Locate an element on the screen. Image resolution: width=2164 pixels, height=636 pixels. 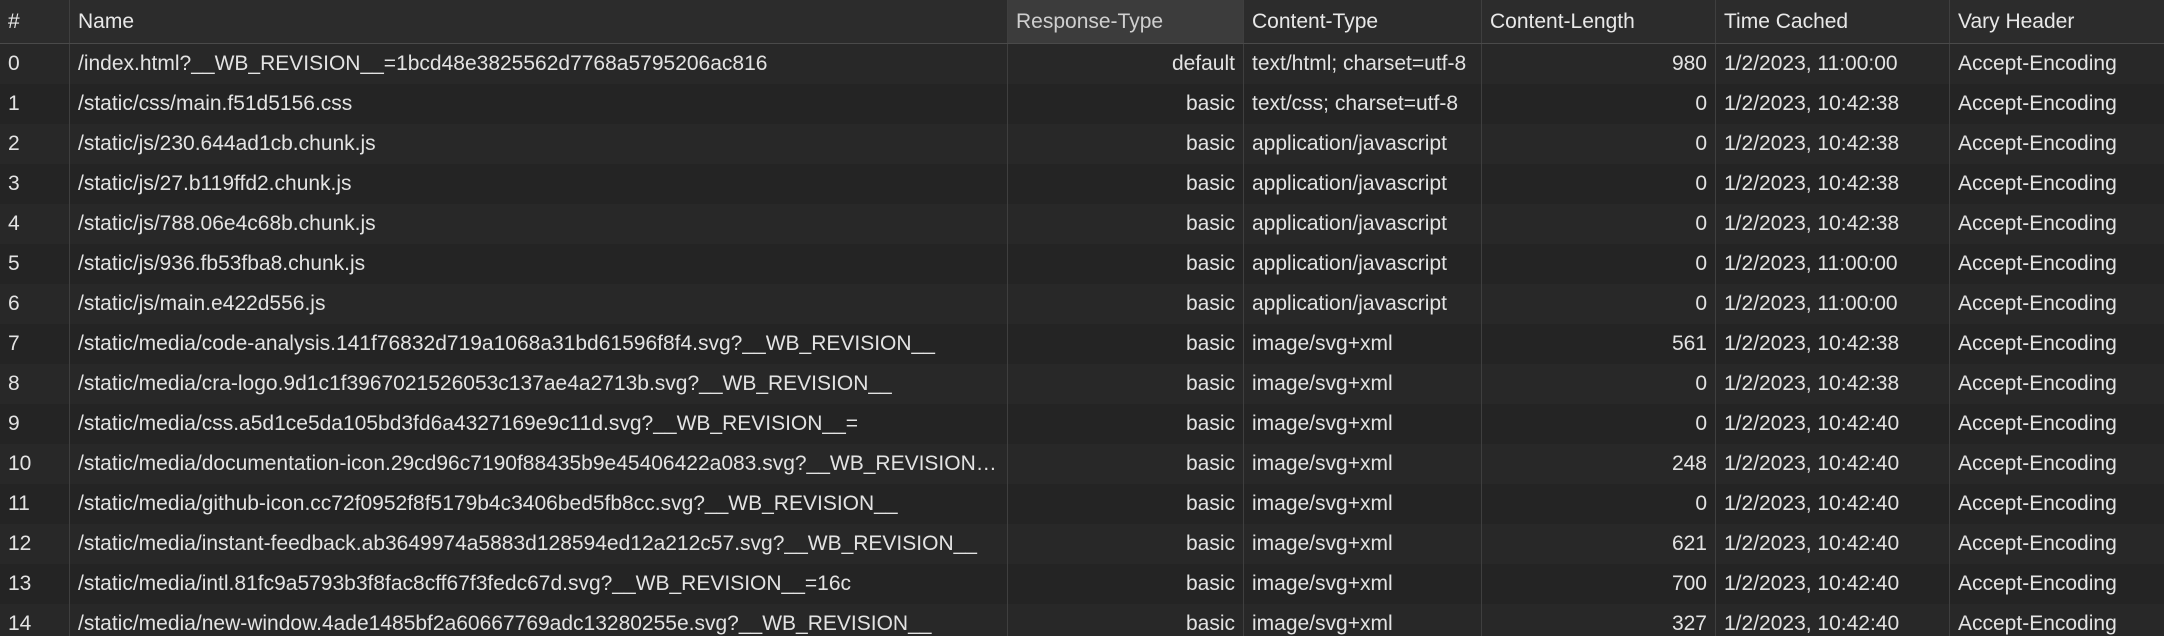
column-header-index: # is located at coordinates (35, 21).